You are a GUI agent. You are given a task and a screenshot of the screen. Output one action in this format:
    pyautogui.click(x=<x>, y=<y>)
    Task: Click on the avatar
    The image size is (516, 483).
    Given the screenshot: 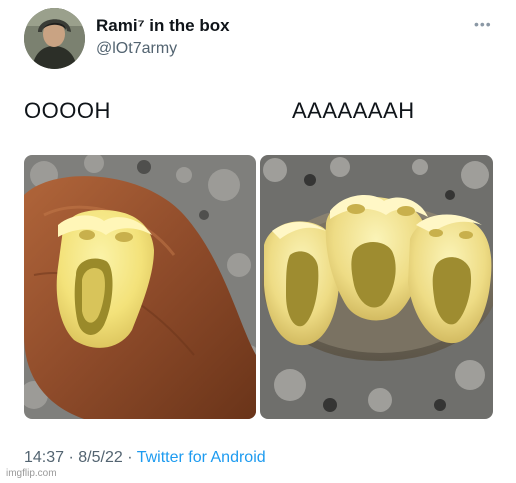 What is the action you would take?
    pyautogui.click(x=54, y=38)
    